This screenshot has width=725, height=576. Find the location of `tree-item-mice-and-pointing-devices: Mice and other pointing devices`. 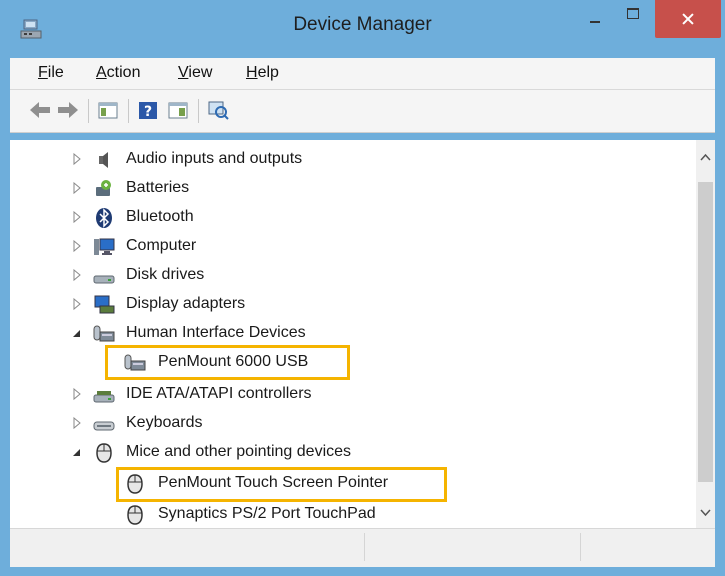

tree-item-mice-and-pointing-devices: Mice and other pointing devices is located at coordinates (353, 452).